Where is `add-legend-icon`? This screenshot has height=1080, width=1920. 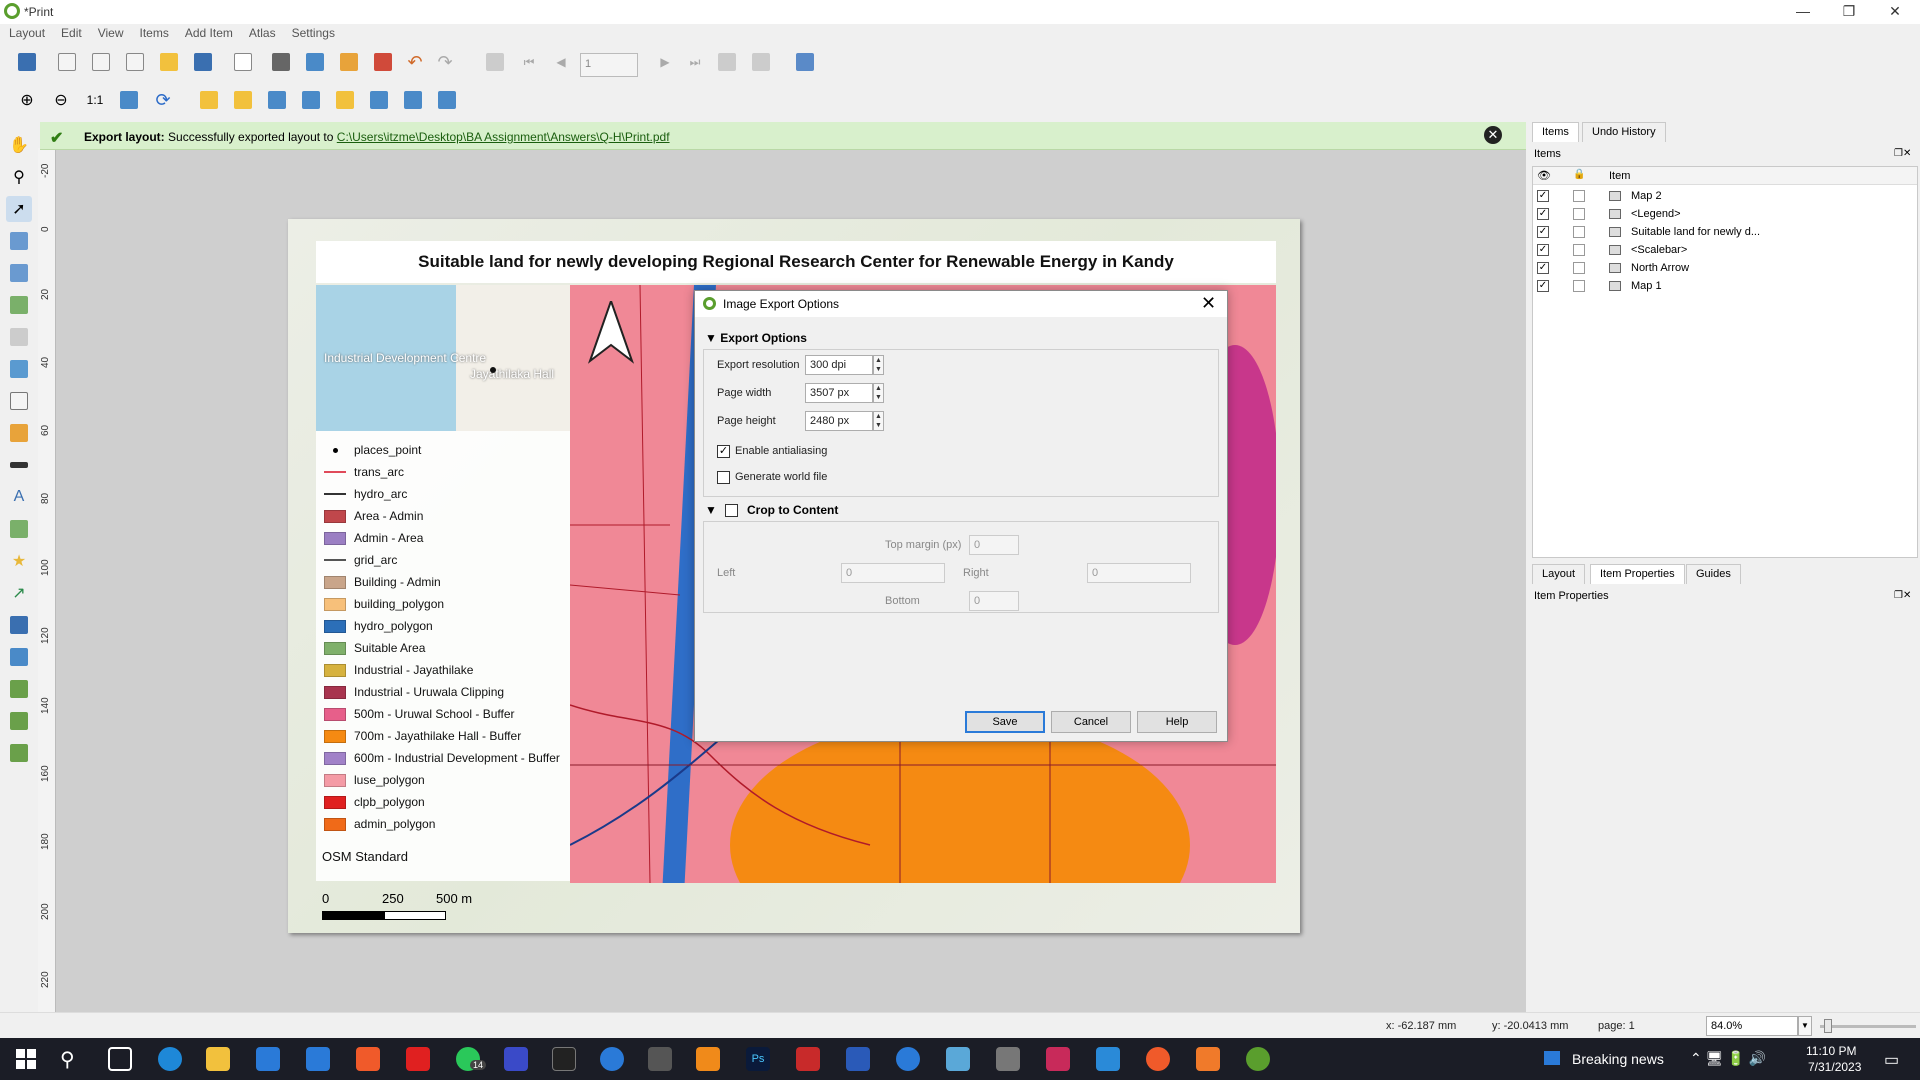 add-legend-icon is located at coordinates (19, 433).